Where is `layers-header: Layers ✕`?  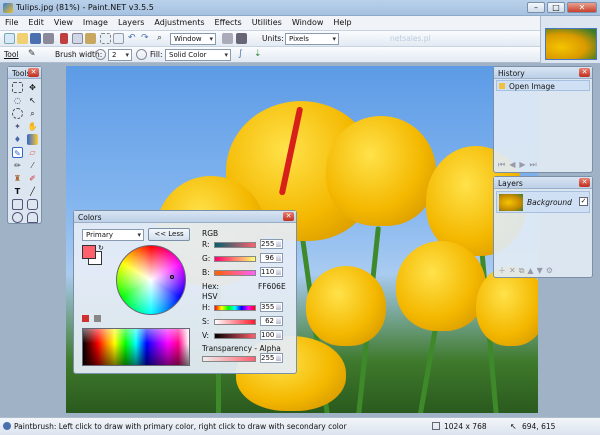 layers-header: Layers ✕ is located at coordinates (543, 183).